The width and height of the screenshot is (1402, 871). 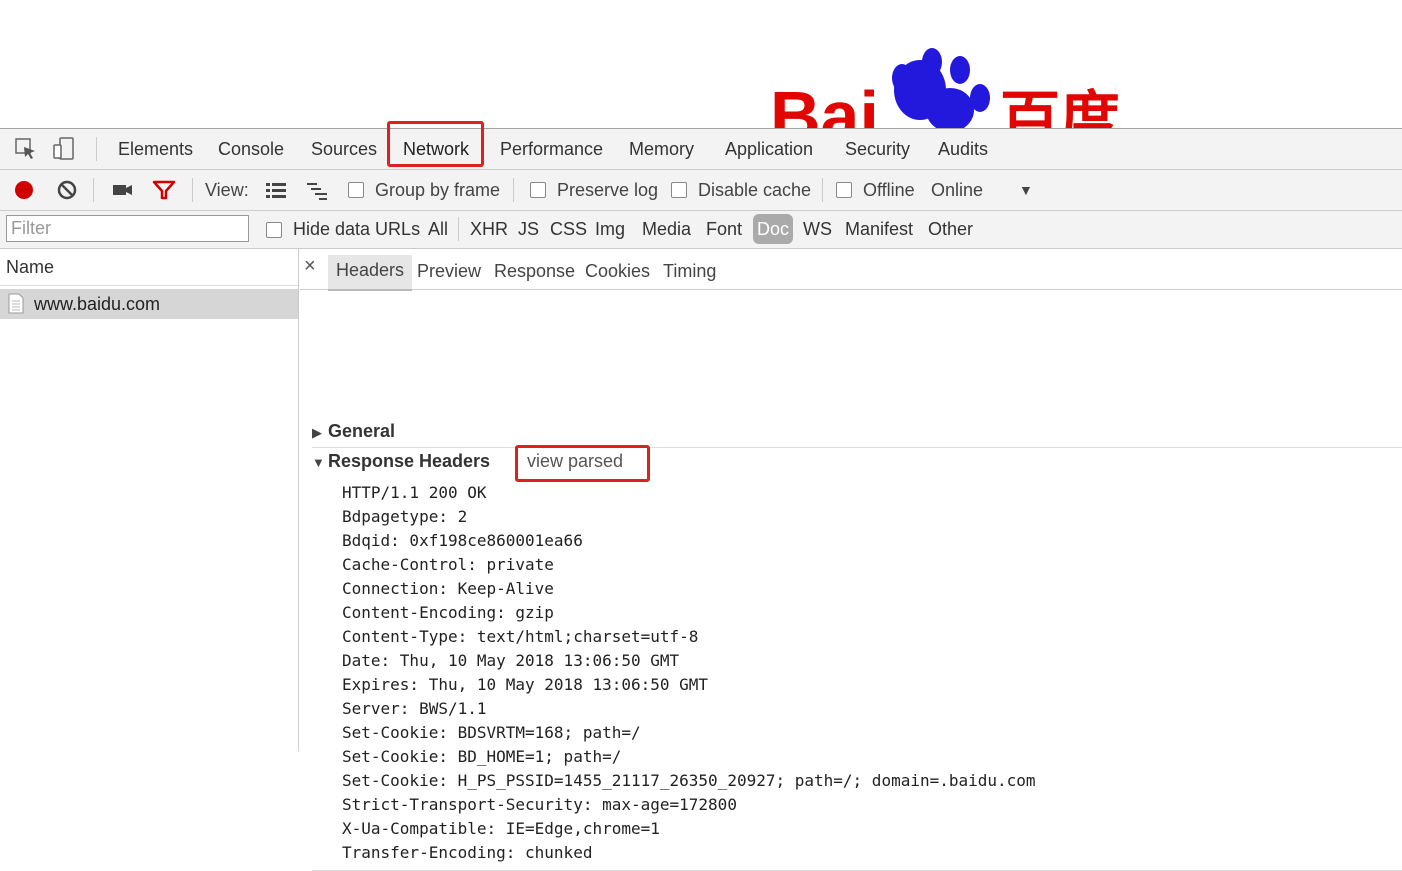 What do you see at coordinates (689, 269) in the screenshot?
I see `tab-timing: Timing` at bounding box center [689, 269].